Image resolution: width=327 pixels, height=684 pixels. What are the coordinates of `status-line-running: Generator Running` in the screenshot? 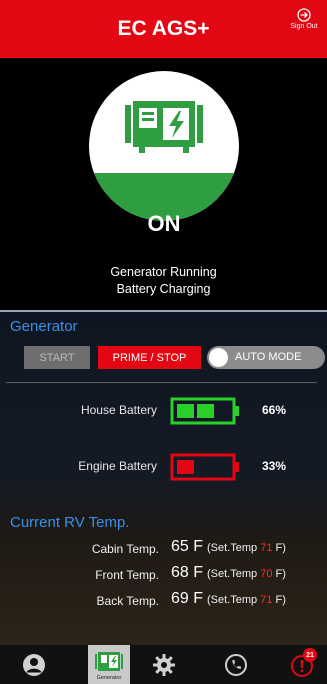 It's located at (163, 272).